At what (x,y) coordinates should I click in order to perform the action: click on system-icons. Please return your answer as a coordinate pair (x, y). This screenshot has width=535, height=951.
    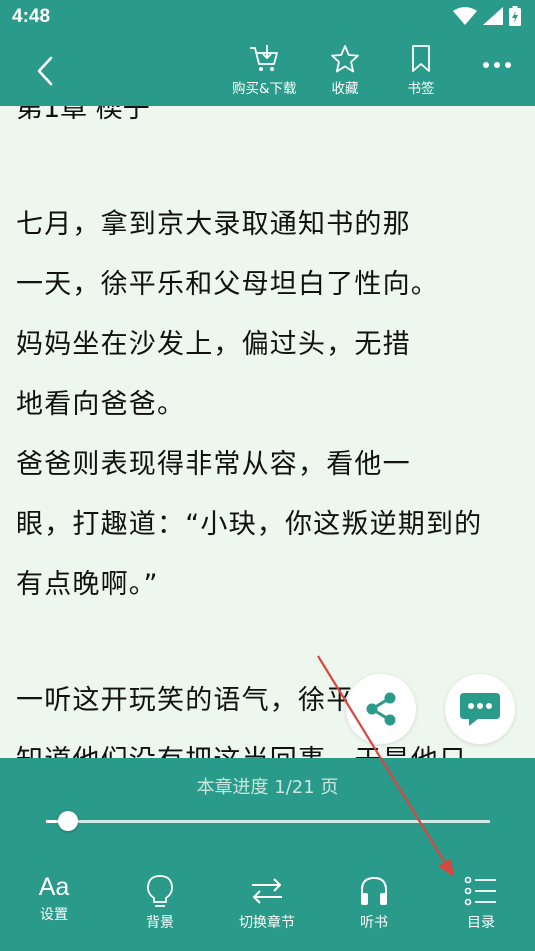
    Looking at the image, I should click on (487, 16).